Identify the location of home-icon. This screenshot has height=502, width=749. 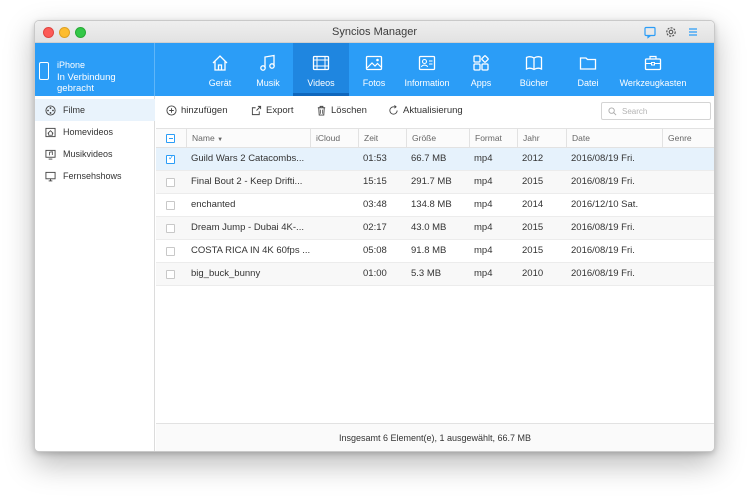
(220, 63).